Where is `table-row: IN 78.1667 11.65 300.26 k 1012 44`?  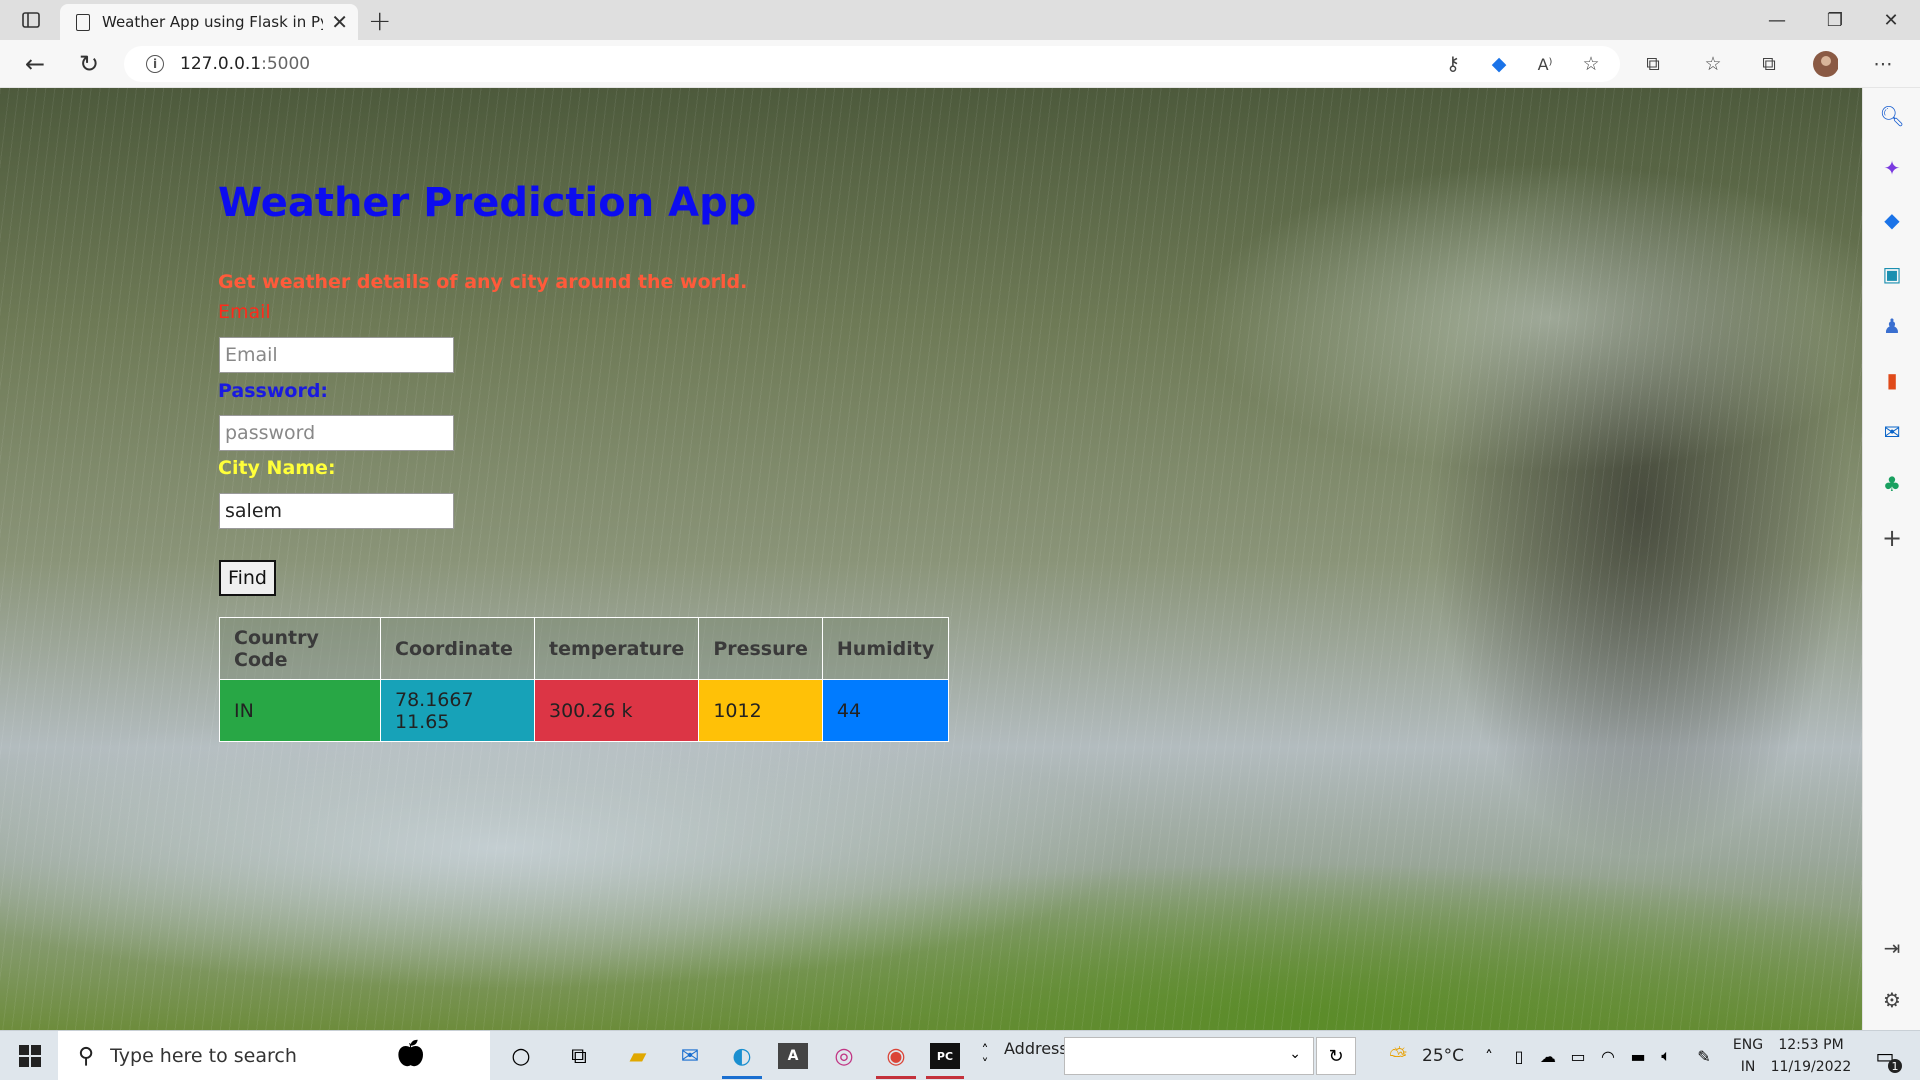
table-row: IN 78.1667 11.65 300.26 k 1012 44 is located at coordinates (584, 710).